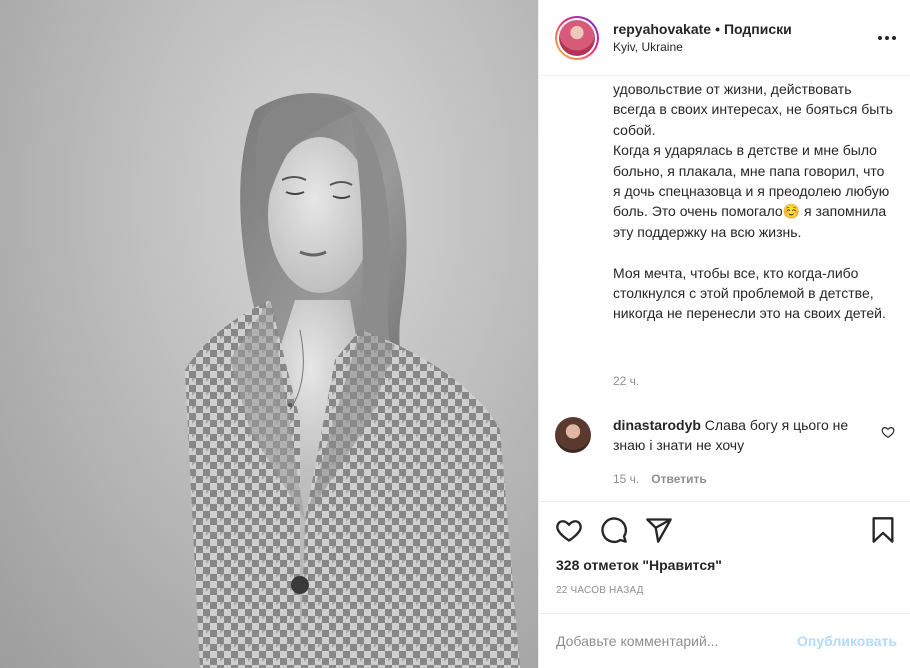 The height and width of the screenshot is (668, 910). What do you see at coordinates (626, 479) in the screenshot?
I see `comment-timestamp: 15 ч.` at bounding box center [626, 479].